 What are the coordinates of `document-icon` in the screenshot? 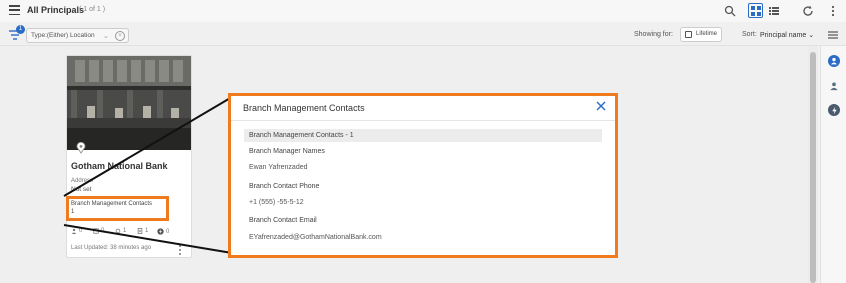 It's located at (140, 231).